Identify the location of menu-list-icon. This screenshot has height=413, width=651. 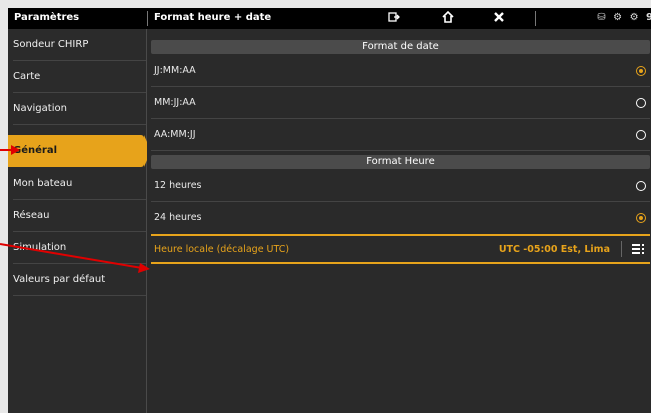
(638, 249).